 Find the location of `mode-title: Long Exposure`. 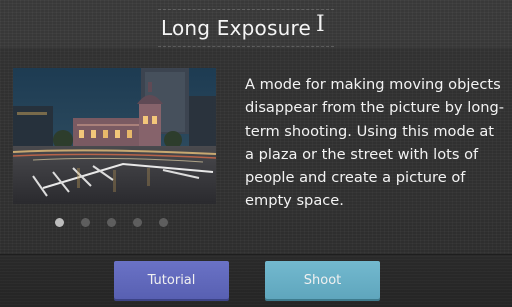

mode-title: Long Exposure is located at coordinates (236, 28).